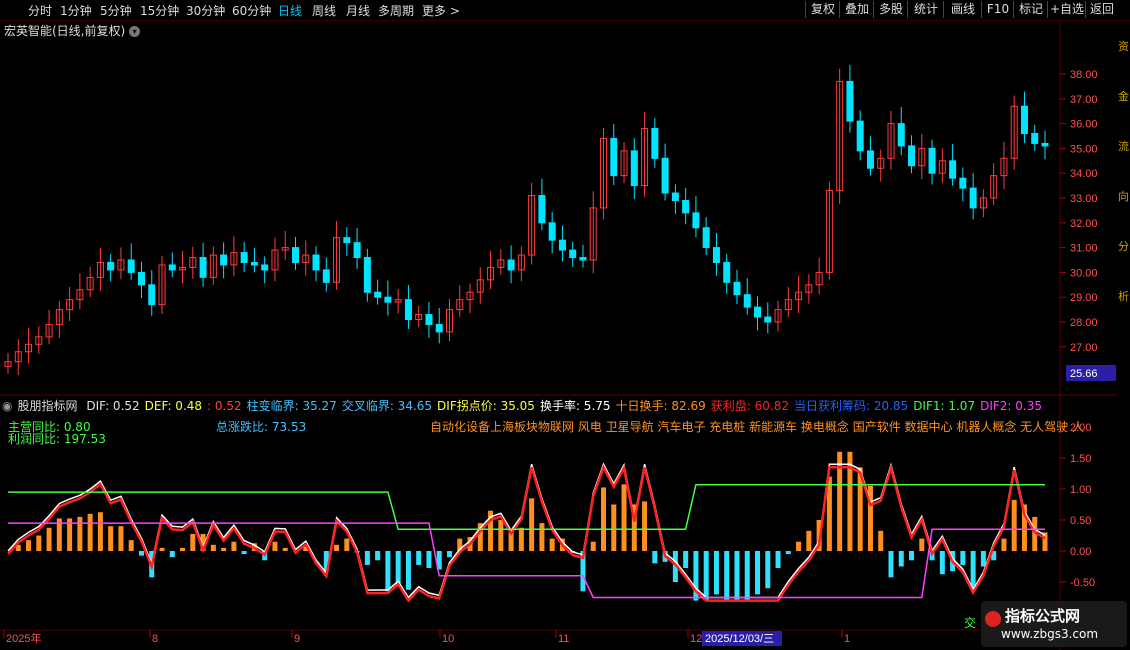 Image resolution: width=1130 pixels, height=650 pixels. I want to click on indicator-value: DIF拐点价: 35.05, so click(486, 406).